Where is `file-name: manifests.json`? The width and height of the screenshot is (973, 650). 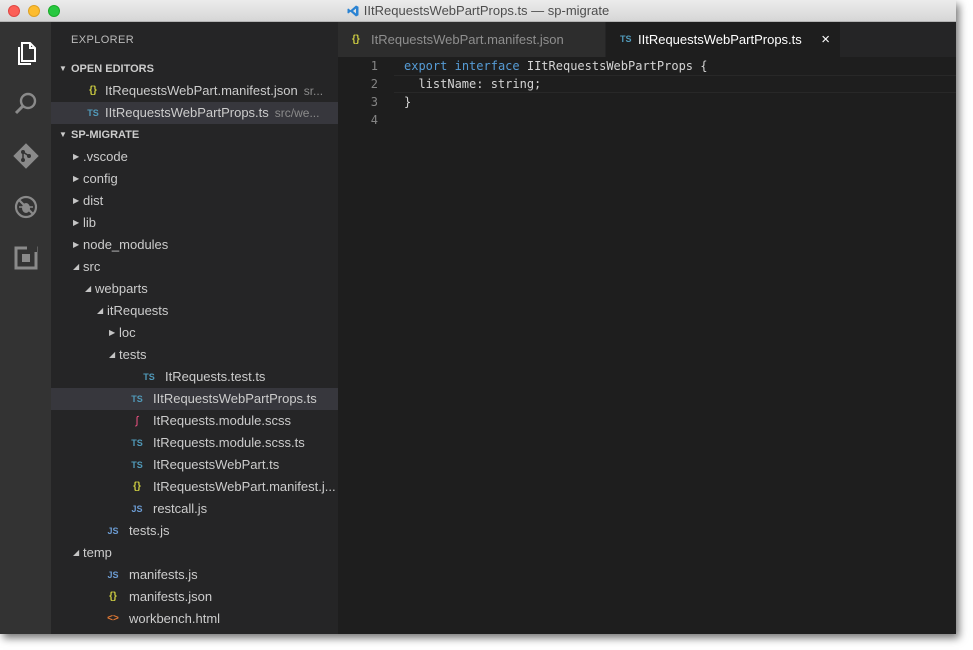
file-name: manifests.json is located at coordinates (171, 596).